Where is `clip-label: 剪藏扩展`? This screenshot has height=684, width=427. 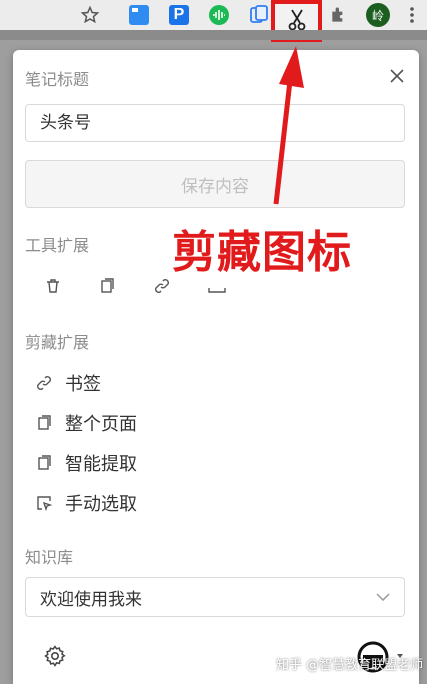 clip-label: 剪藏扩展 is located at coordinates (57, 342).